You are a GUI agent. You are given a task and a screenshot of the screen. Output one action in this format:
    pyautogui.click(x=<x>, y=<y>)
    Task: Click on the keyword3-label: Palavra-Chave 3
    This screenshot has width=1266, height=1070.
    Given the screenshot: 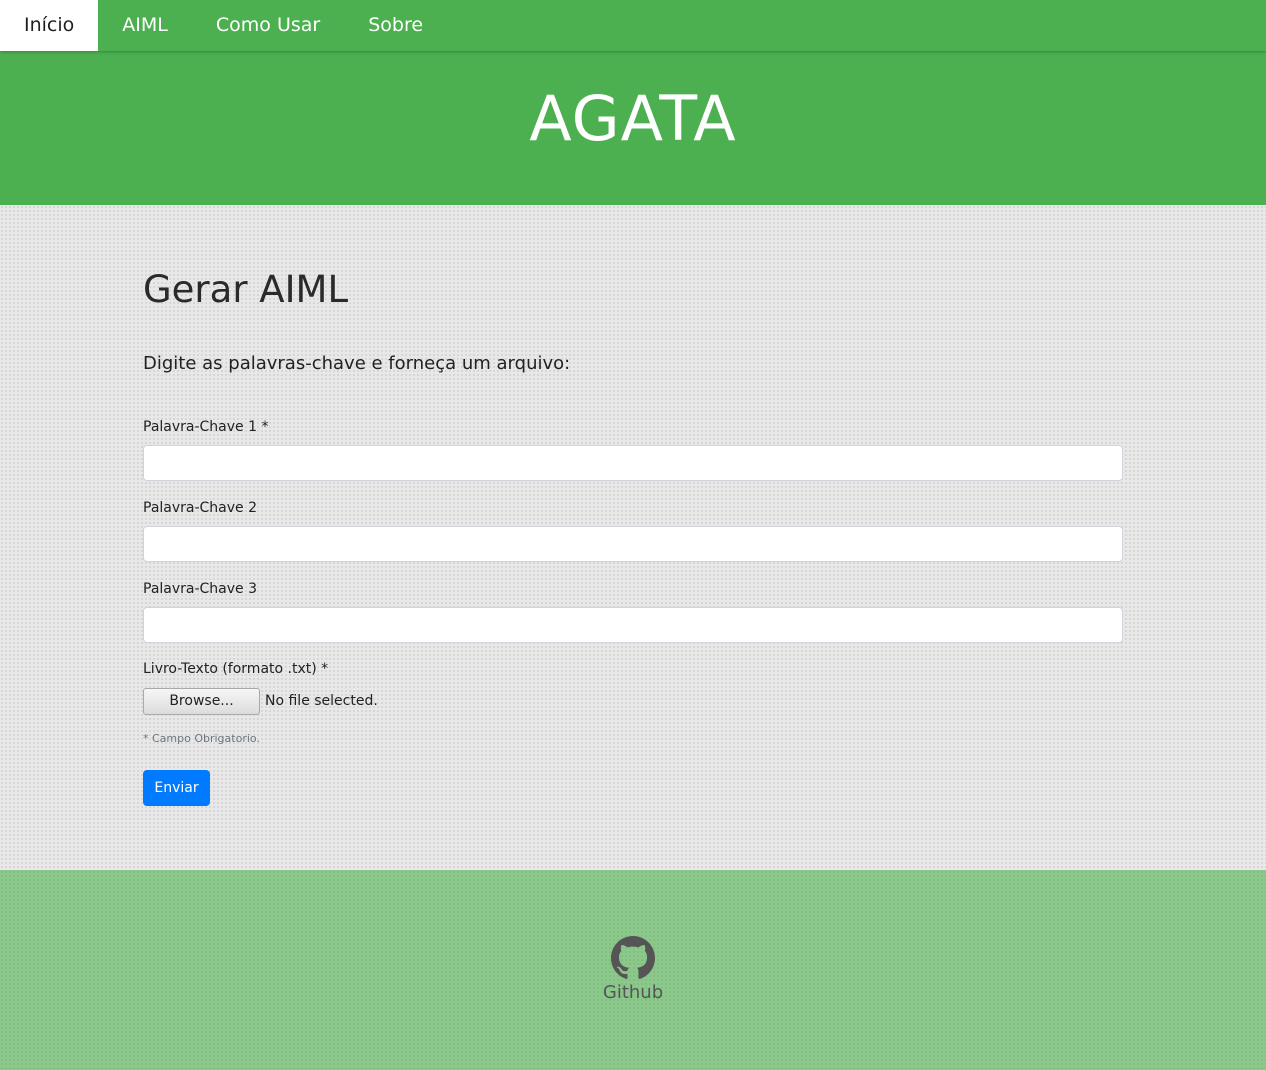 What is the action you would take?
    pyautogui.click(x=200, y=589)
    